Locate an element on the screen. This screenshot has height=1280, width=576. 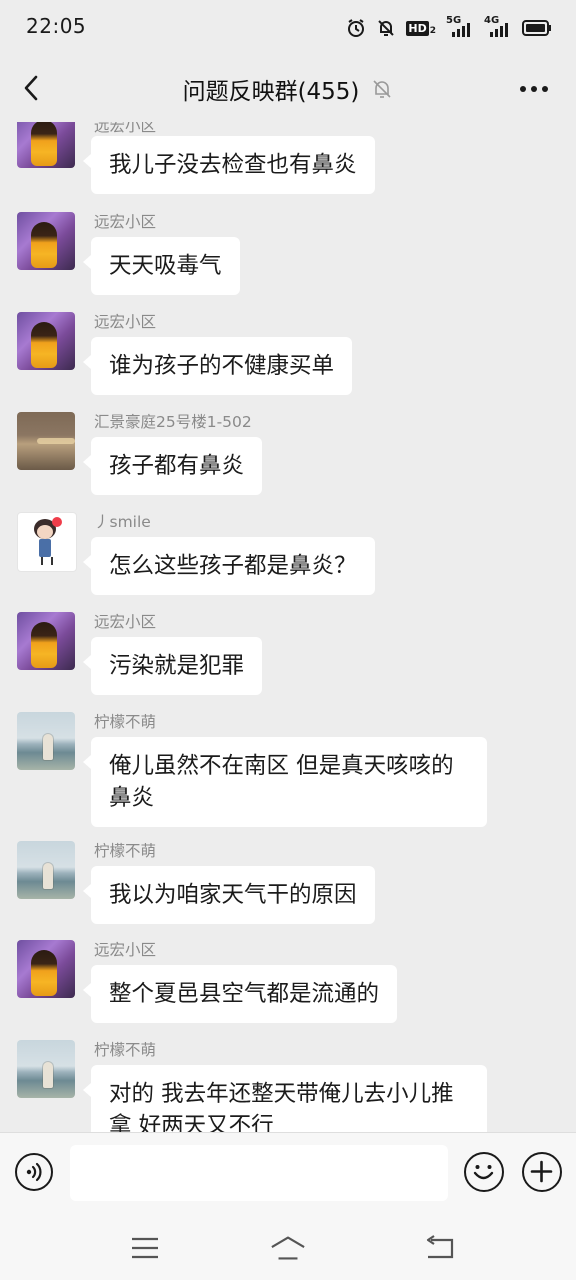
chat-header: 问题反映群(455) is located at coordinates (288, 89).